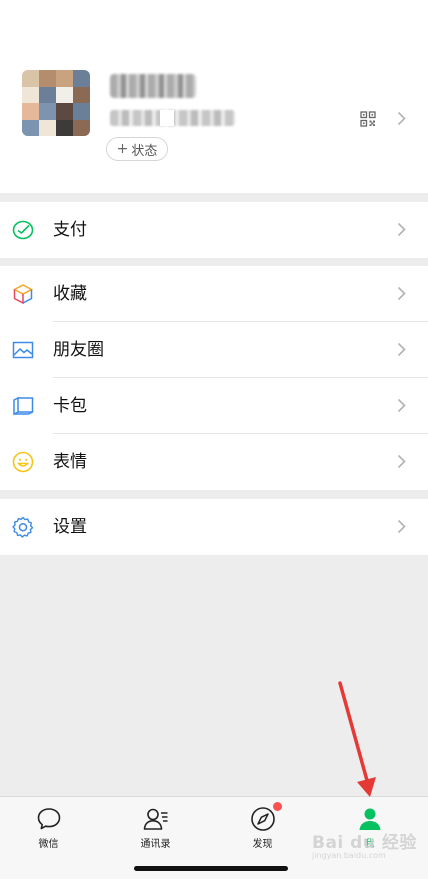 The image size is (428, 879). What do you see at coordinates (167, 118) in the screenshot?
I see `wechat-id-gap` at bounding box center [167, 118].